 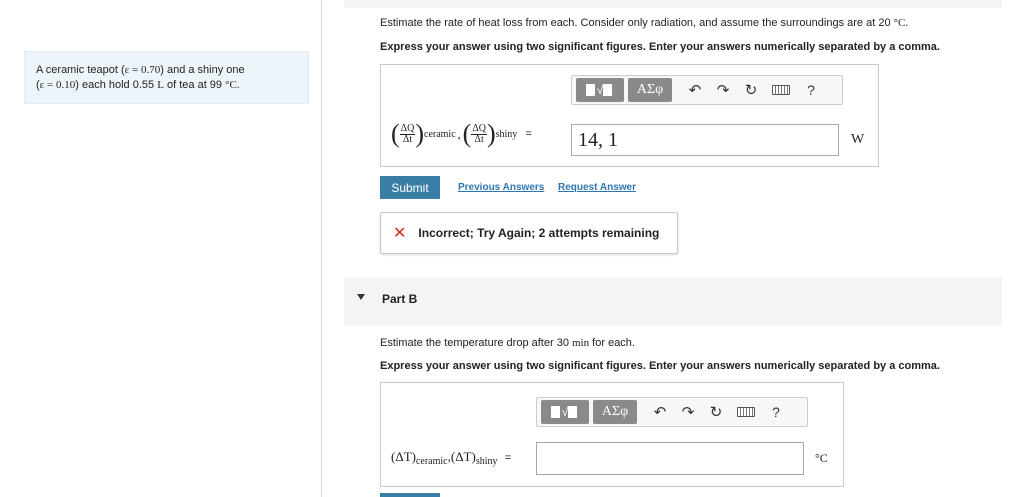 I want to click on part-b-answer-area: √ ΑΣφ ↶ ↷ ↻ ? (ΔT)ceramic,(ΔT)shiny = °C, so click(x=612, y=434).